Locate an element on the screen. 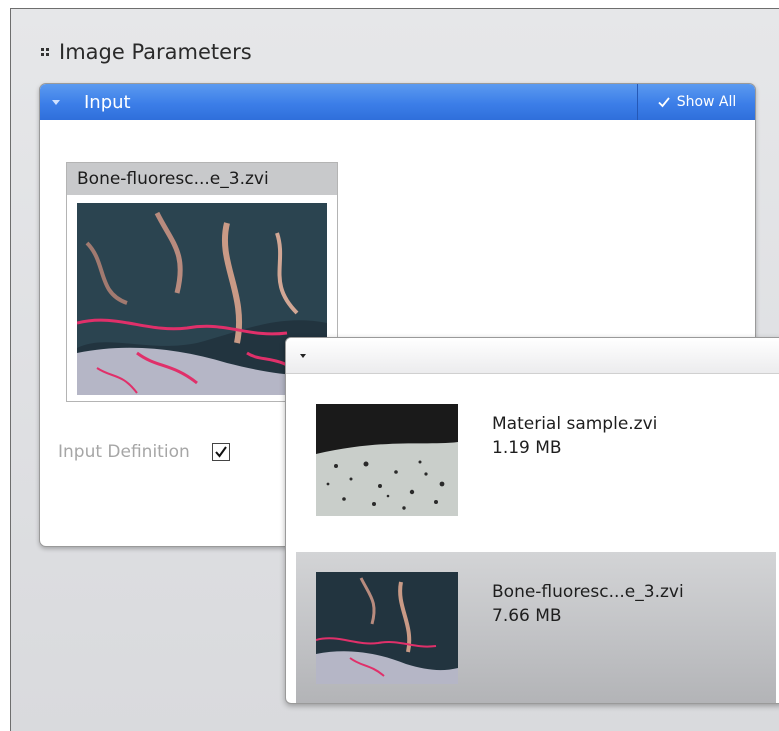 The width and height of the screenshot is (779, 731). dropdown-caret-icon is located at coordinates (303, 356).